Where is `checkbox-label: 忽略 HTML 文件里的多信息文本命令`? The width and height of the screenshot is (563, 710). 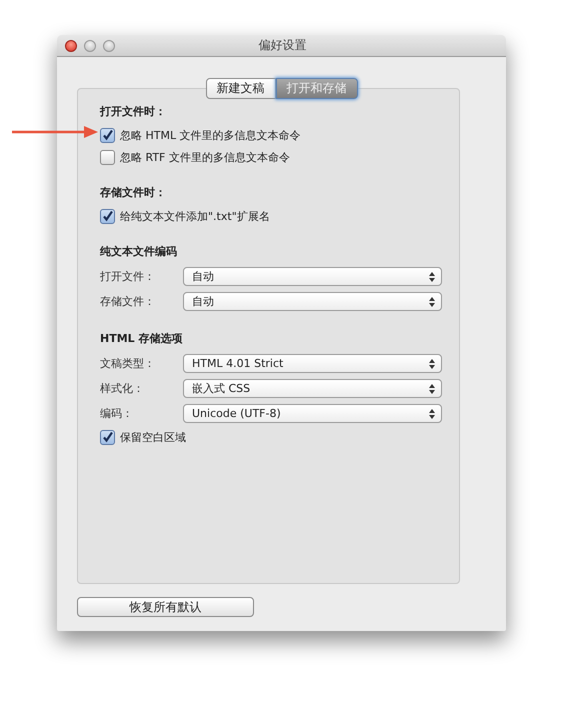
checkbox-label: 忽略 HTML 文件里的多信息文本命令 is located at coordinates (210, 135).